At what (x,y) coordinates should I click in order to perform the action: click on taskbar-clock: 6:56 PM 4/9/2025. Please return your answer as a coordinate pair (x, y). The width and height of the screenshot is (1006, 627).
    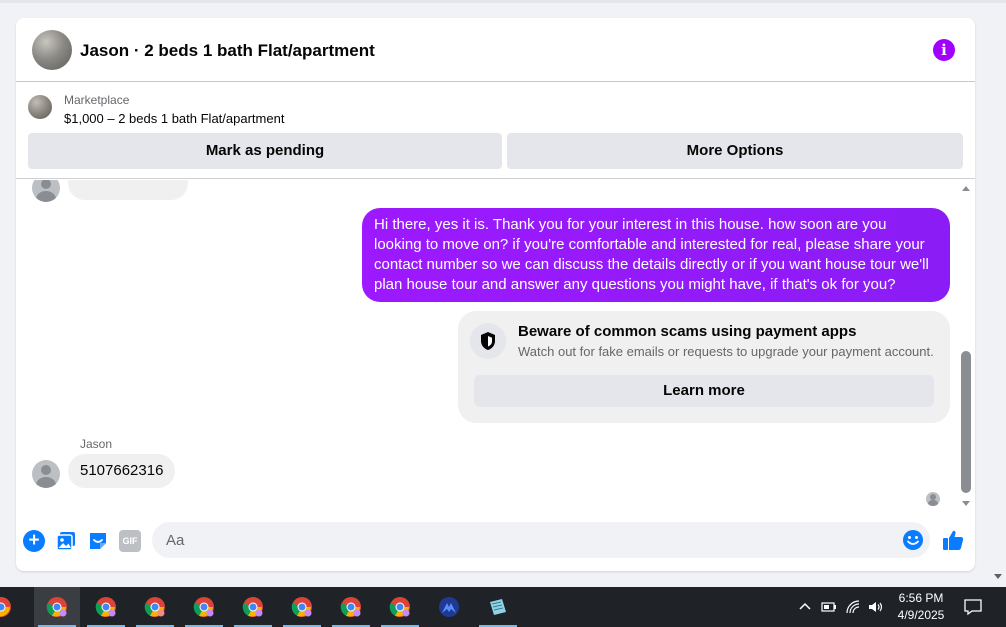
    Looking at the image, I should click on (921, 607).